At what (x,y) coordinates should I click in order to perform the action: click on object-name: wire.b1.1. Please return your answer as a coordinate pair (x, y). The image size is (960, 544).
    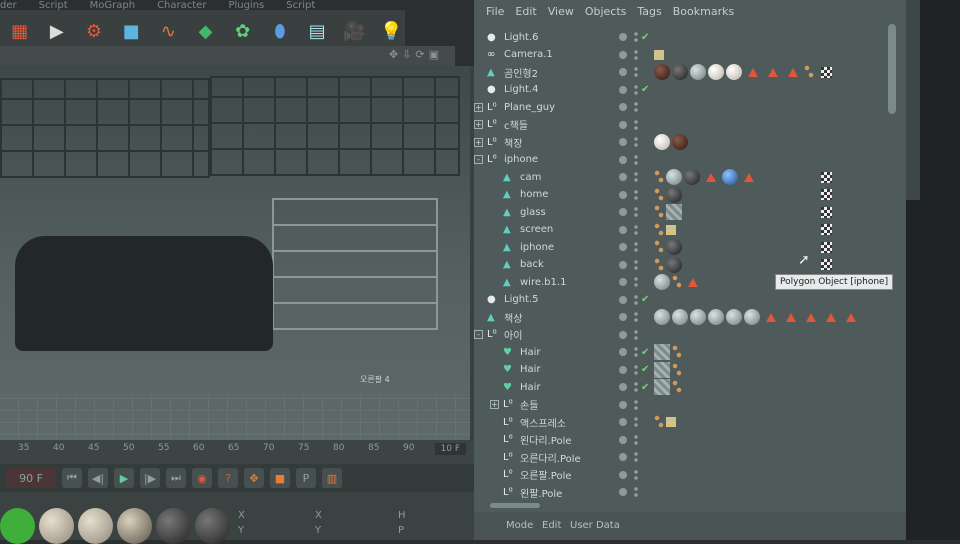
    Looking at the image, I should click on (543, 282).